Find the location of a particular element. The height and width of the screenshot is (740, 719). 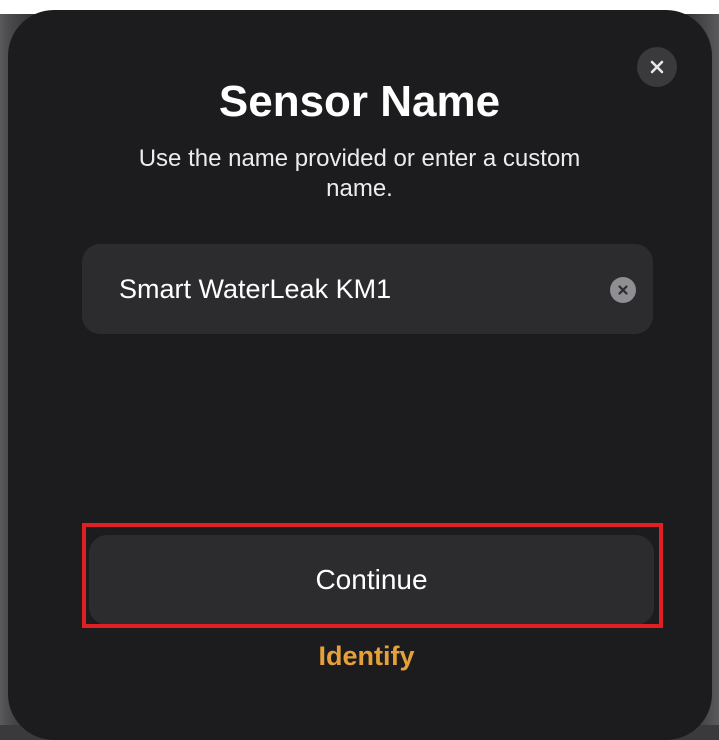

identify-link: Identify is located at coordinates (359, 656).